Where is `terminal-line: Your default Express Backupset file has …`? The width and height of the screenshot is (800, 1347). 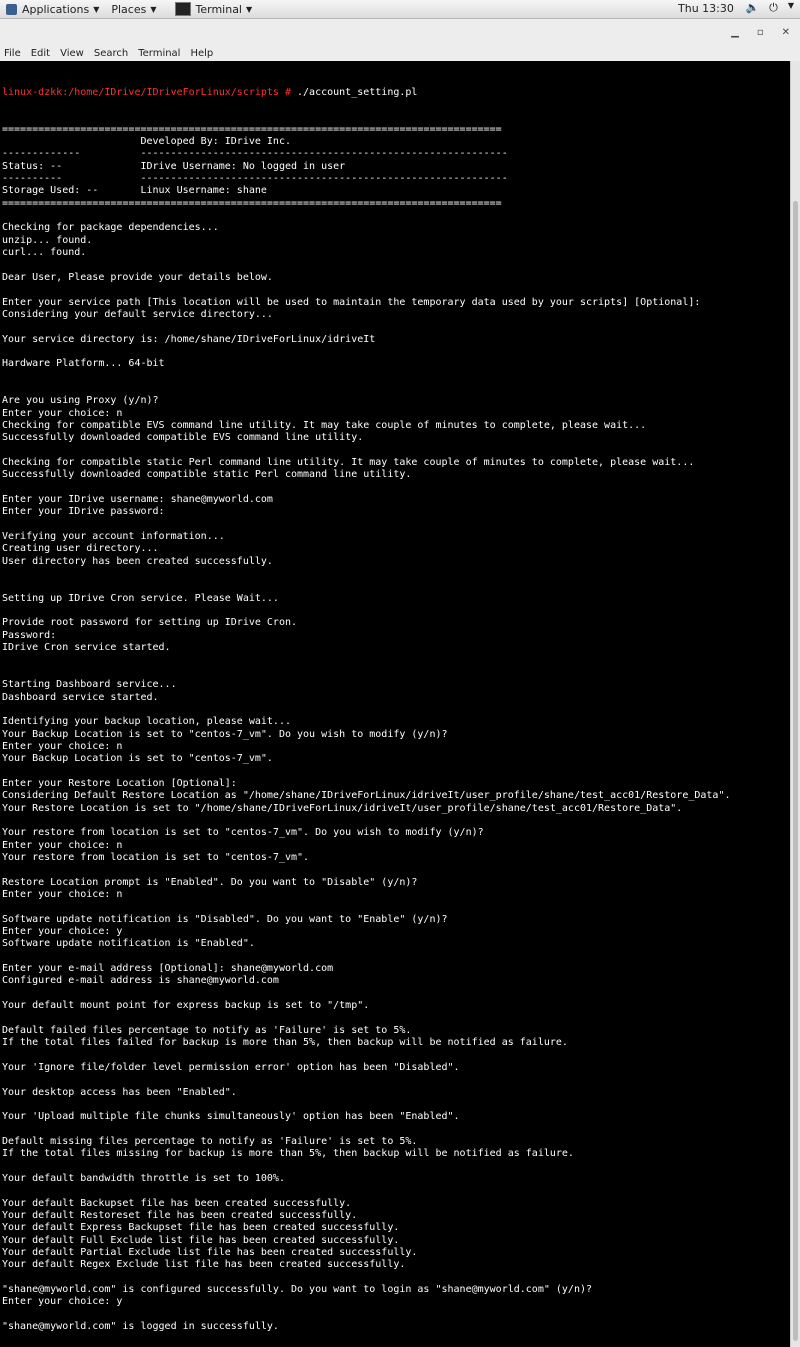 terminal-line: Your default Express Backupset file has … is located at coordinates (201, 1228).